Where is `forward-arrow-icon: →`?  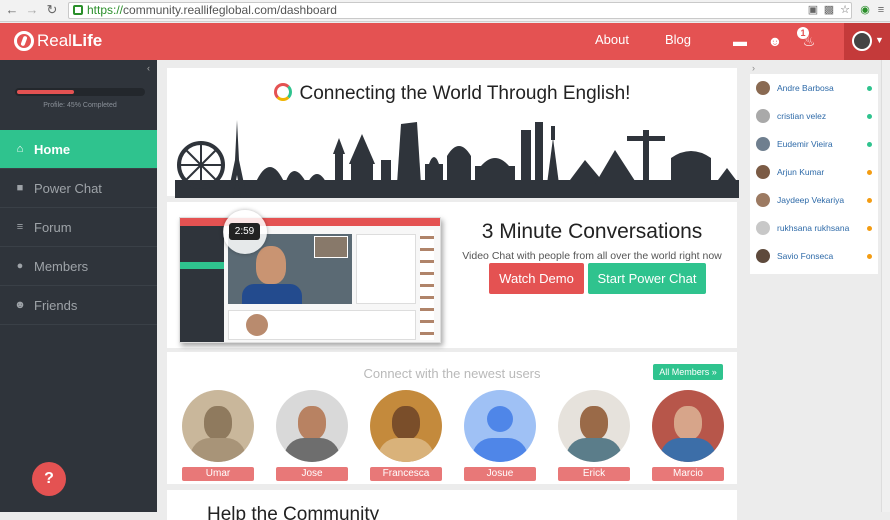
forward-arrow-icon: → is located at coordinates (32, 10).